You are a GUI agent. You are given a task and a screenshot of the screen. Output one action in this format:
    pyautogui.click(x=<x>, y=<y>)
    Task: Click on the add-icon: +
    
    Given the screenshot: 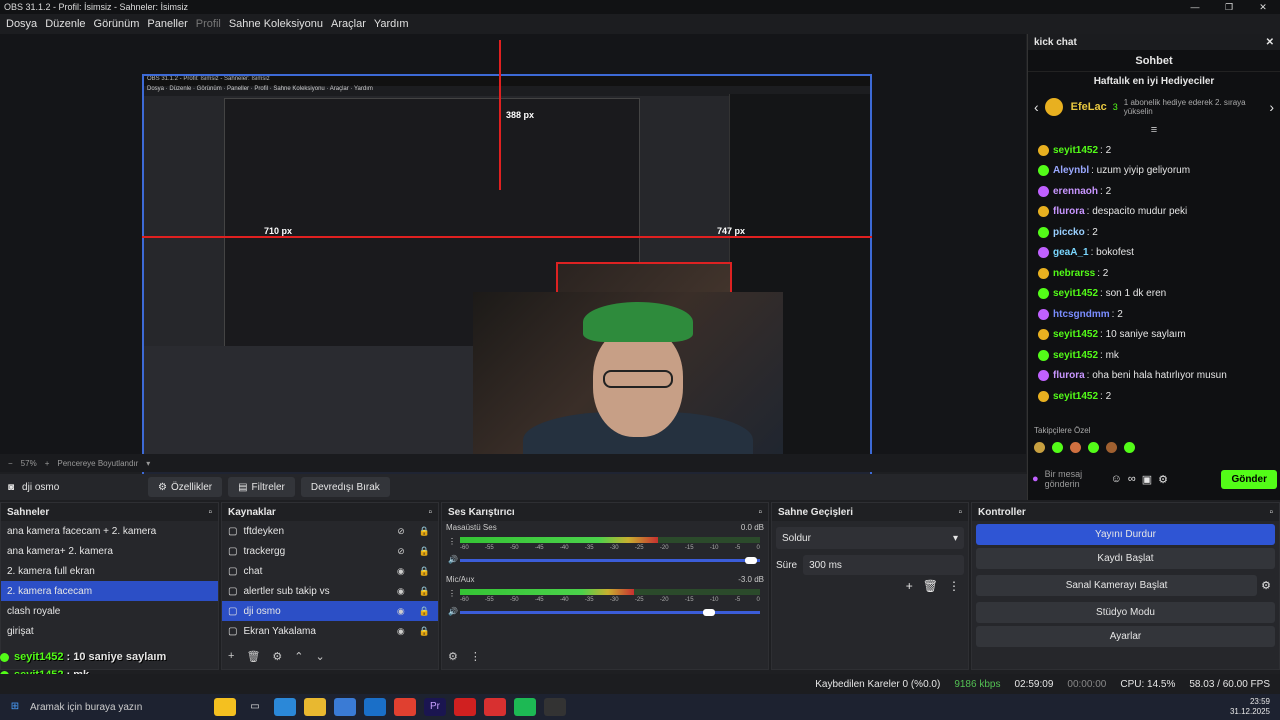 What is the action you would take?
    pyautogui.click(x=909, y=586)
    